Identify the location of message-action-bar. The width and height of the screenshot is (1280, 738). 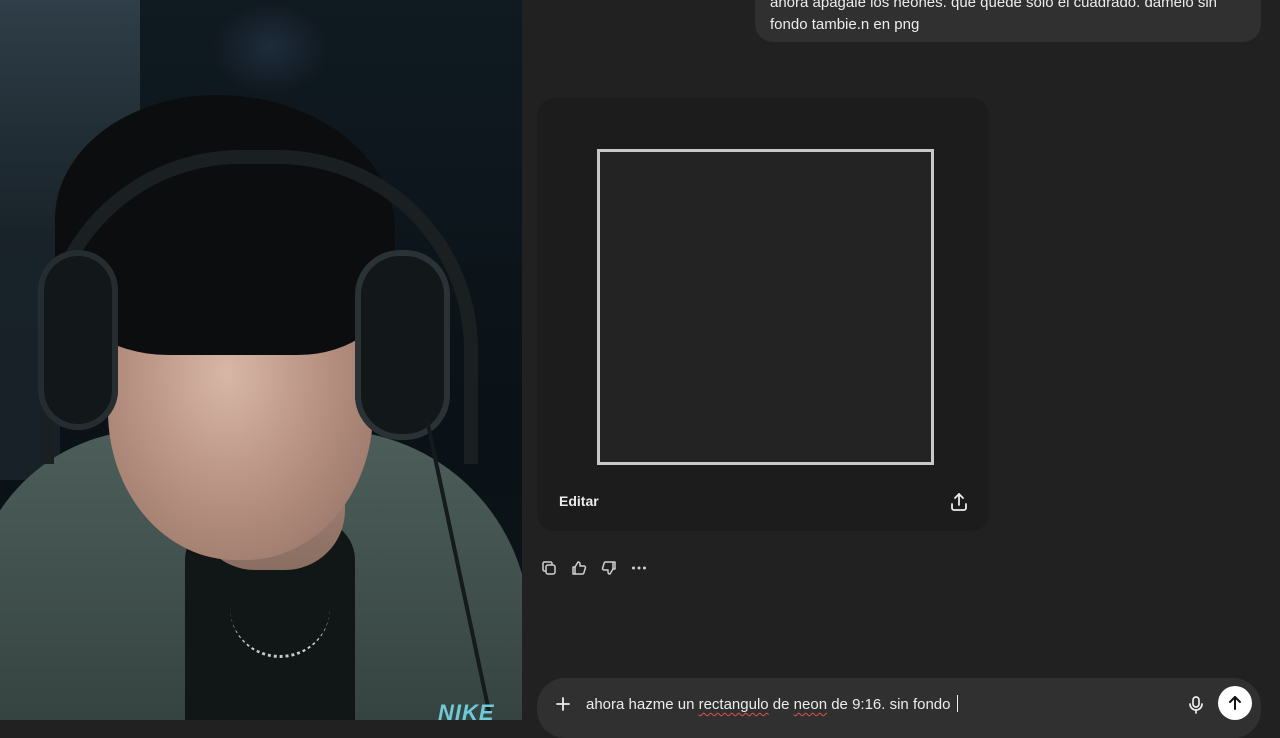
(594, 568).